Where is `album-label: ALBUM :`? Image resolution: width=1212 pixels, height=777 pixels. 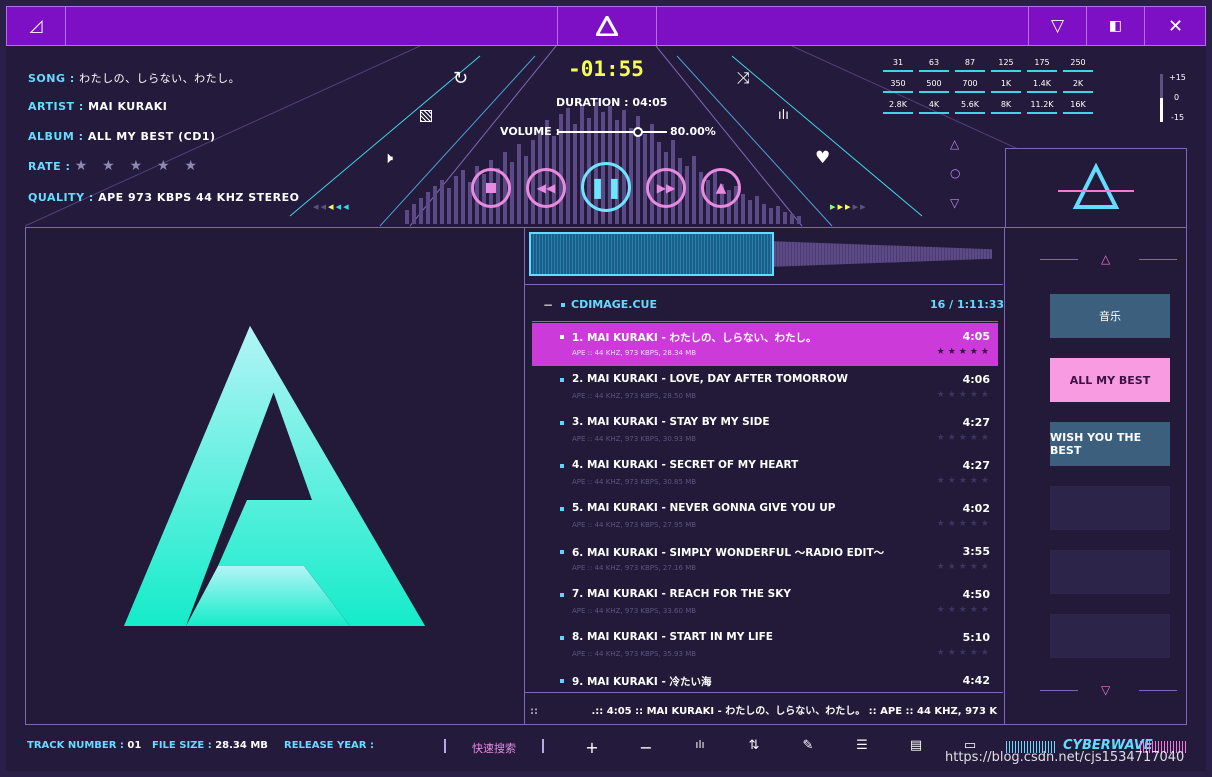 album-label: ALBUM : is located at coordinates (56, 136).